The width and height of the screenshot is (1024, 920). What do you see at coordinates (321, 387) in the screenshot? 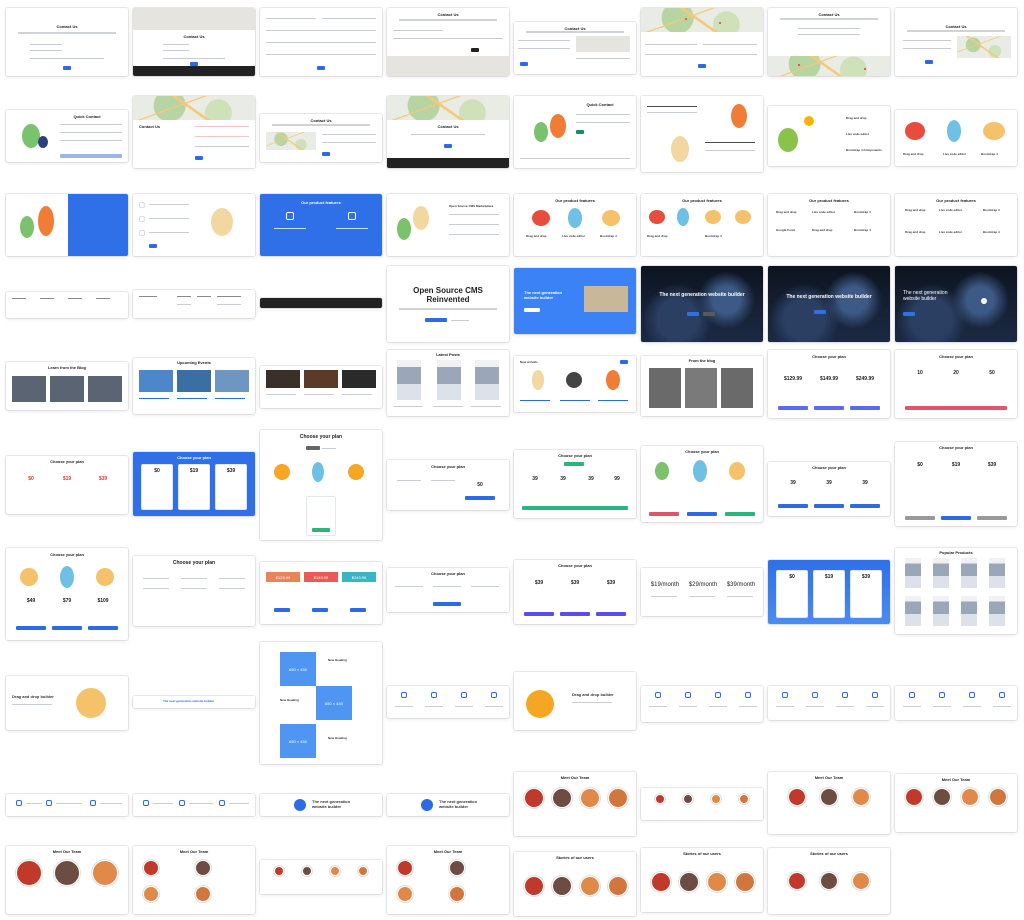
I see `template-card-blog-dark-thumbs` at bounding box center [321, 387].